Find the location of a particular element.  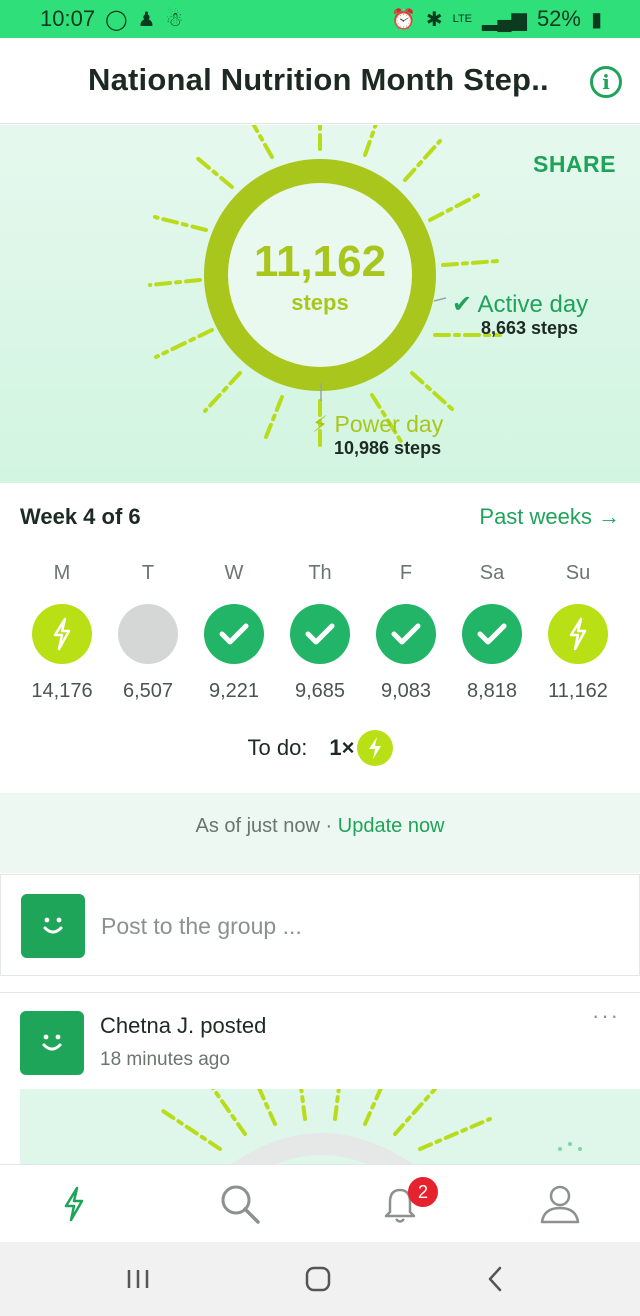

day-steps: 9,221 is located at coordinates (234, 691).